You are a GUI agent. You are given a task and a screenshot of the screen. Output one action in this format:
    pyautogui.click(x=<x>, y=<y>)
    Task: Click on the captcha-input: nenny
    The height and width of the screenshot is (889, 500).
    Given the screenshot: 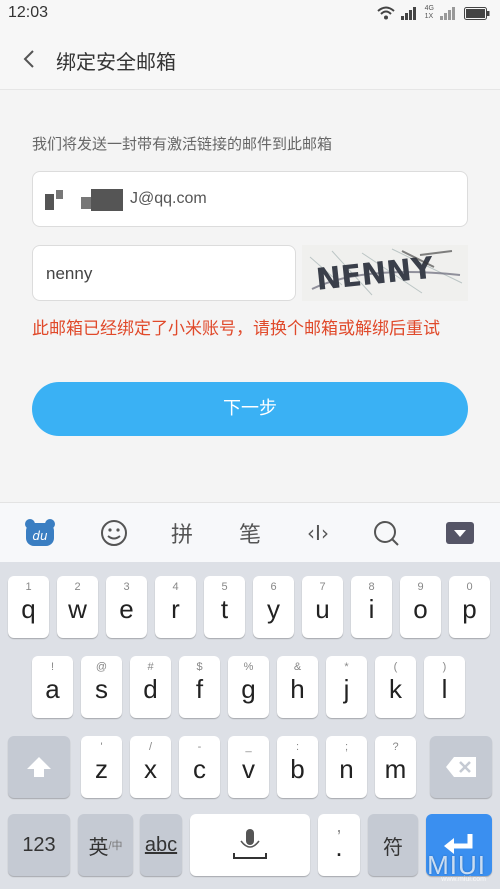 What is the action you would take?
    pyautogui.click(x=164, y=273)
    